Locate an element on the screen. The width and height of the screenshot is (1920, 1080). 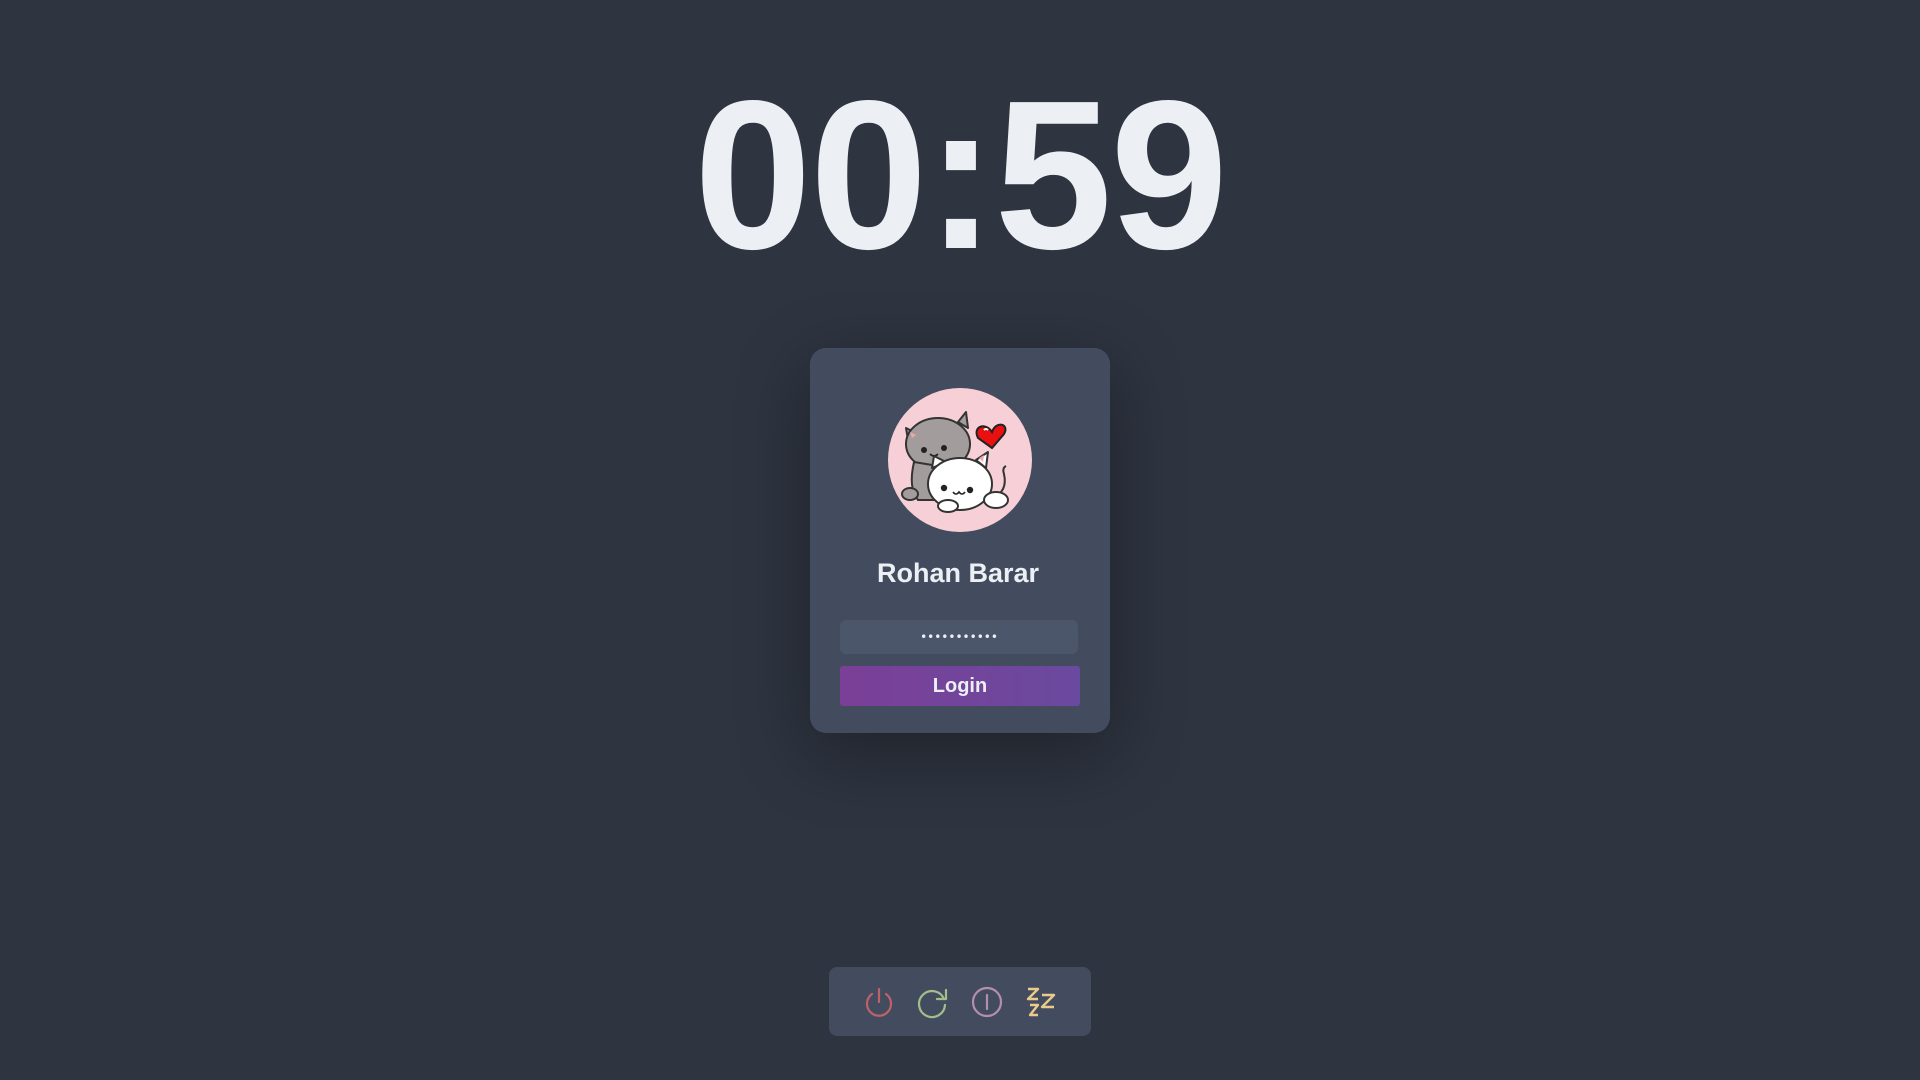
clock: 00:59 is located at coordinates (960, 174).